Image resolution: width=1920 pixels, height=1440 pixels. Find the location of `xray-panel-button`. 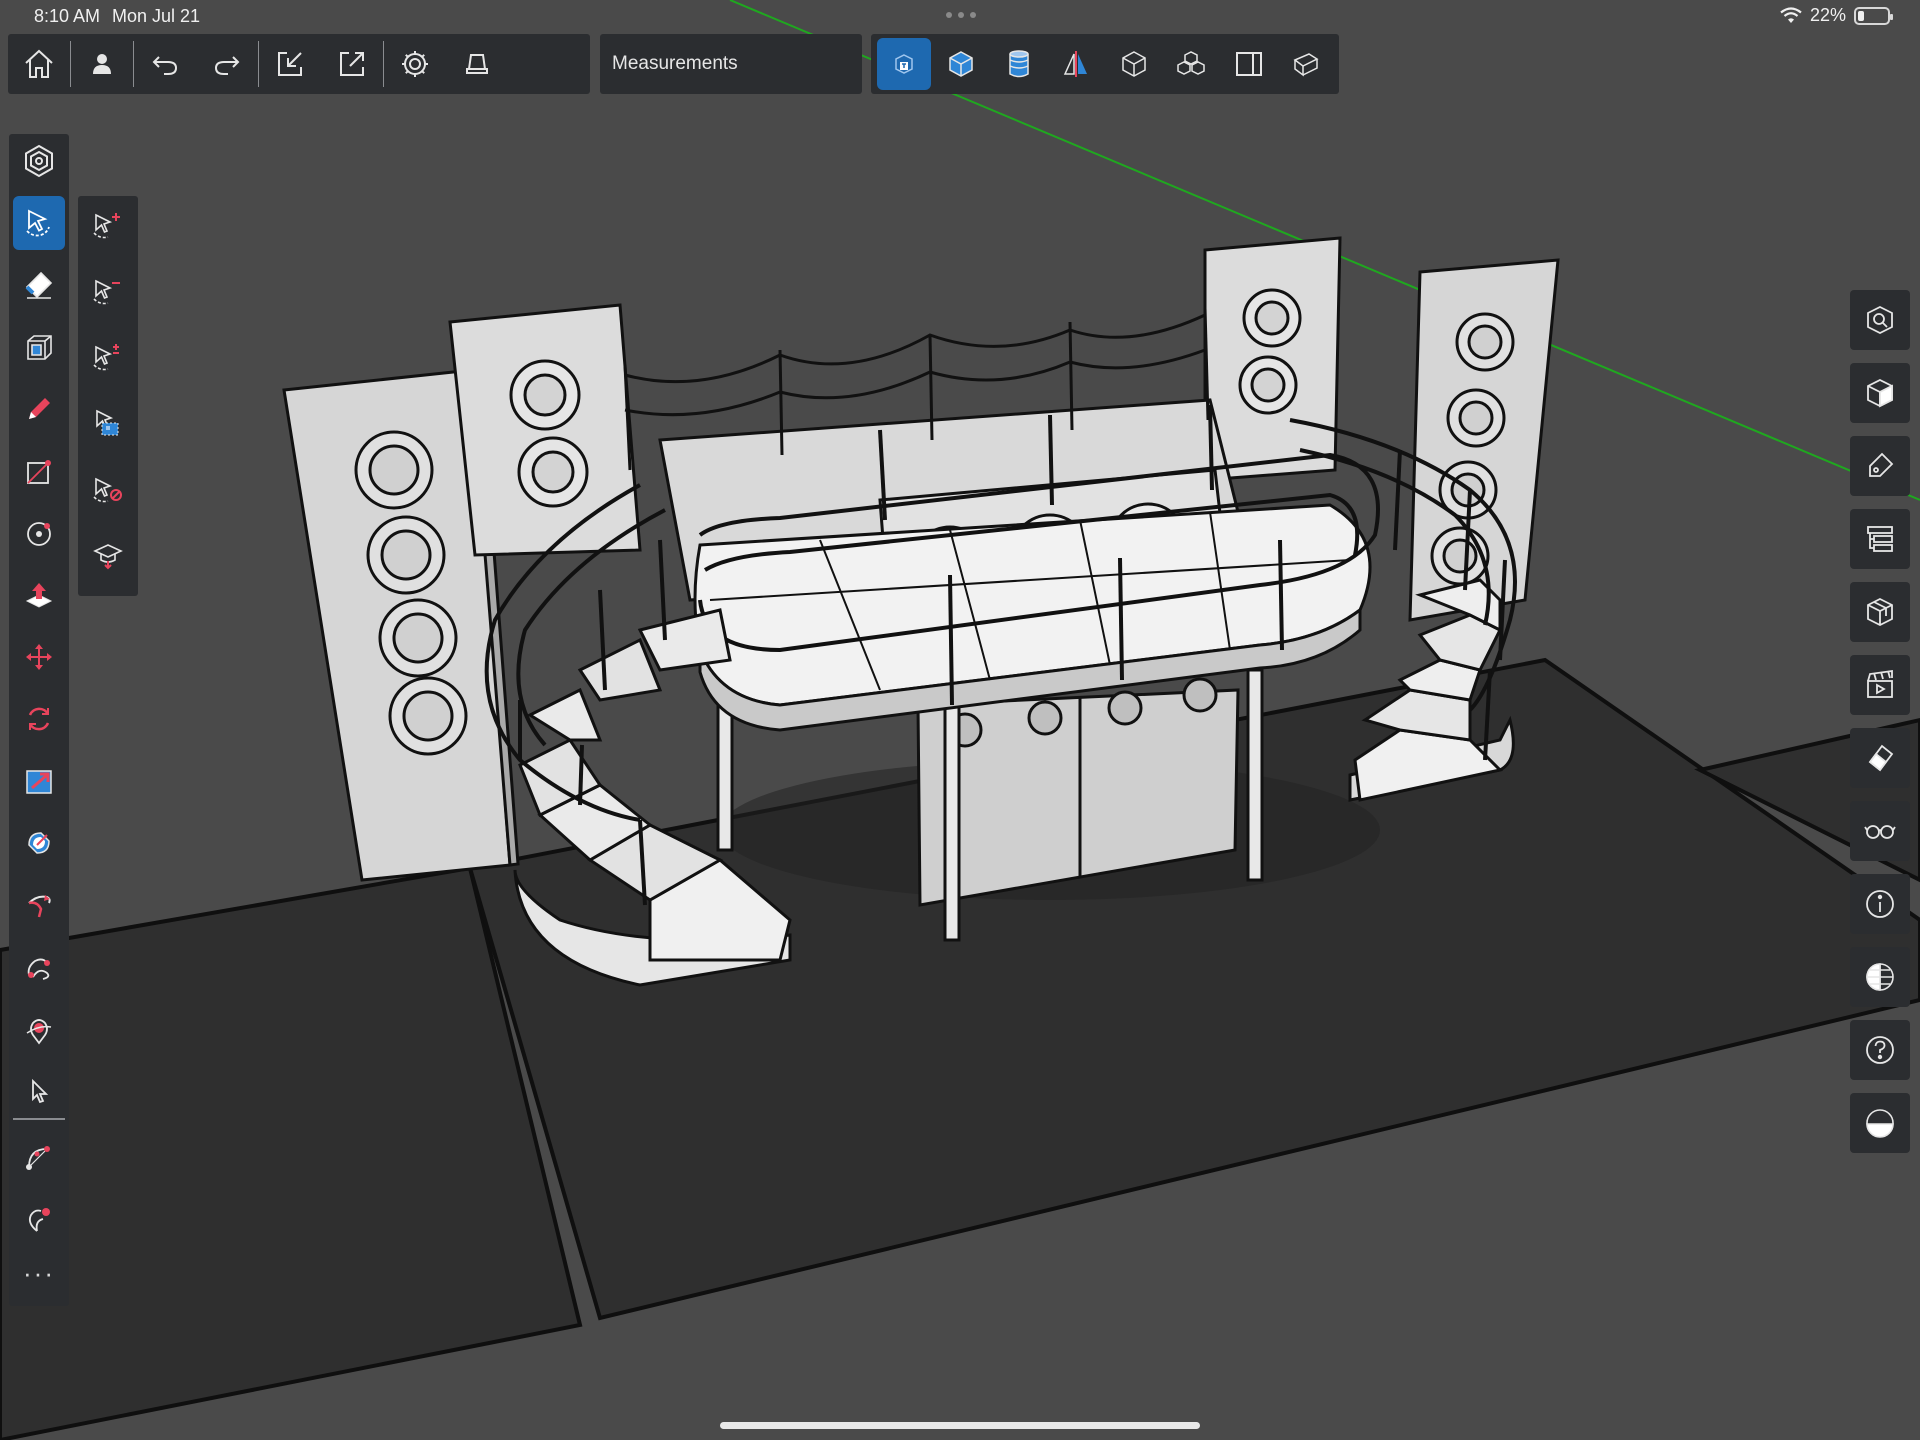

xray-panel-button is located at coordinates (1880, 831).